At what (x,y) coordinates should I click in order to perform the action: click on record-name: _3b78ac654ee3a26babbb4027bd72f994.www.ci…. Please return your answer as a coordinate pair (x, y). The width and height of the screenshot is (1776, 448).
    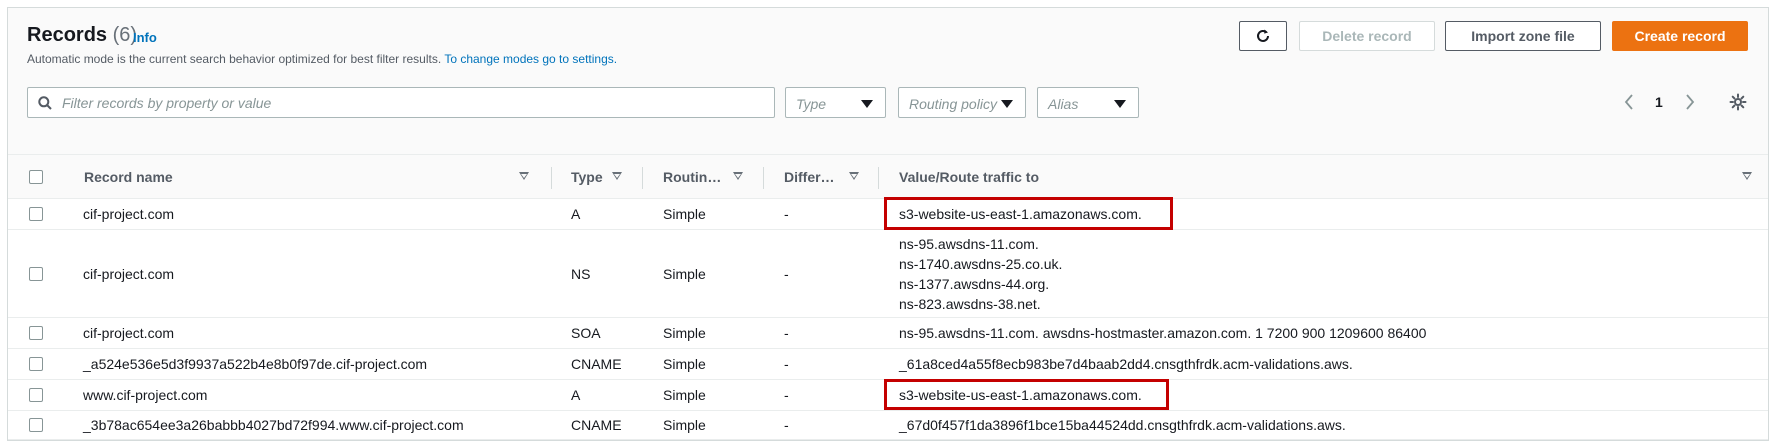
    Looking at the image, I should click on (273, 425).